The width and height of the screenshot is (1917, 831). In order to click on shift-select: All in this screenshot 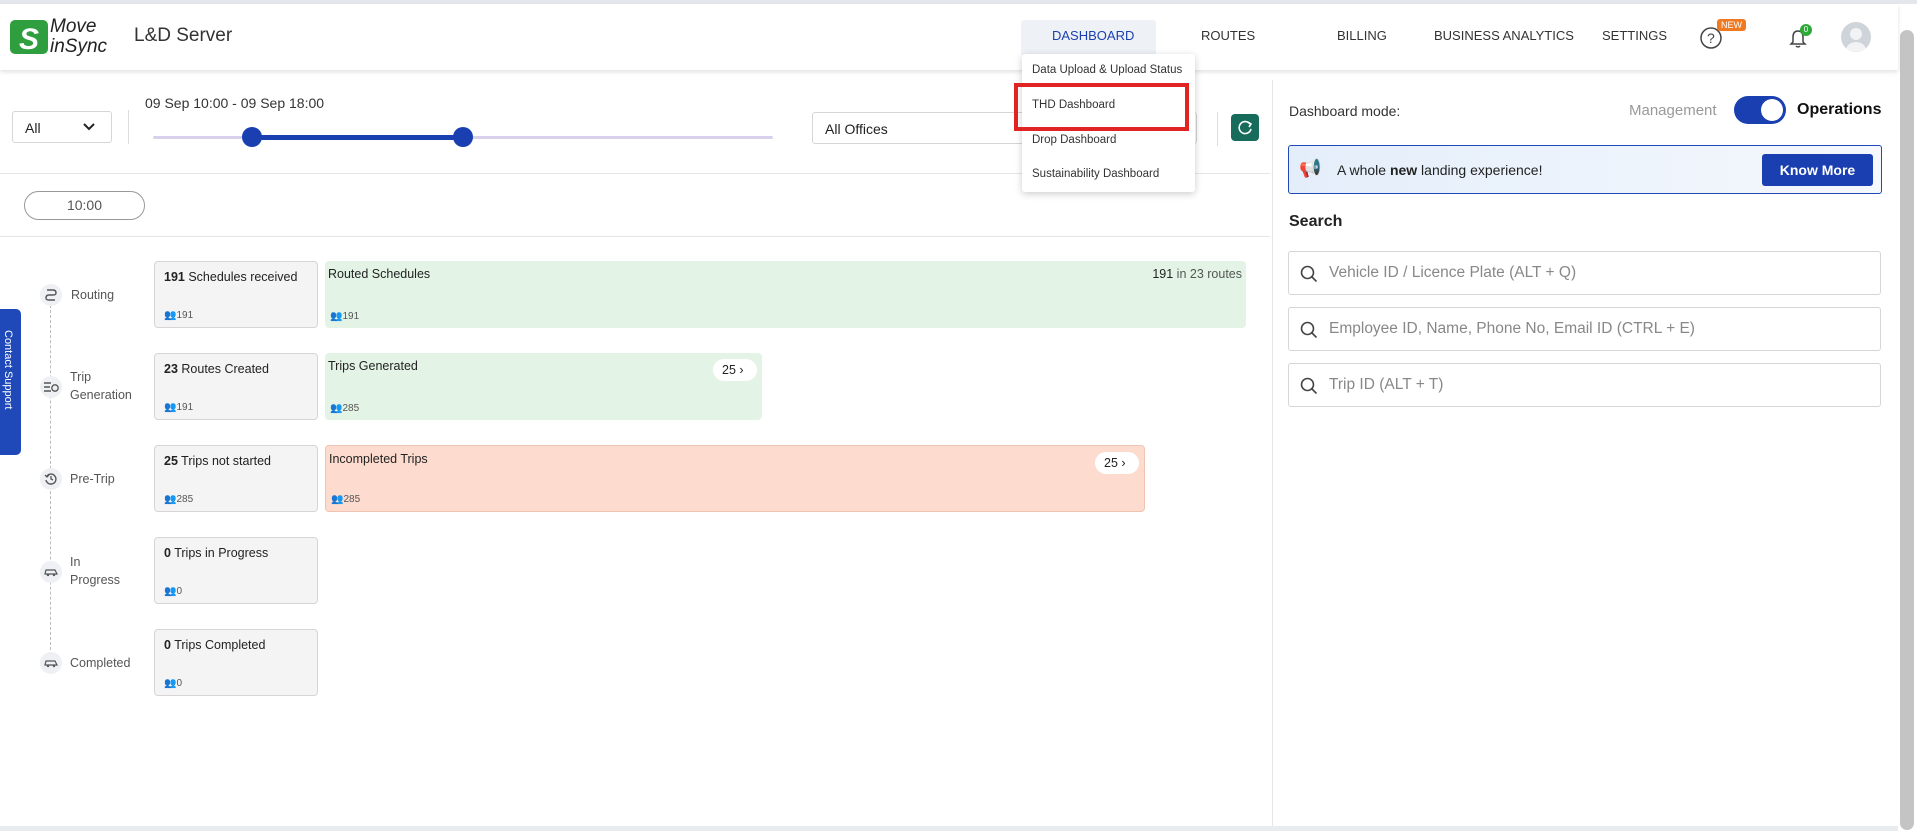, I will do `click(62, 127)`.